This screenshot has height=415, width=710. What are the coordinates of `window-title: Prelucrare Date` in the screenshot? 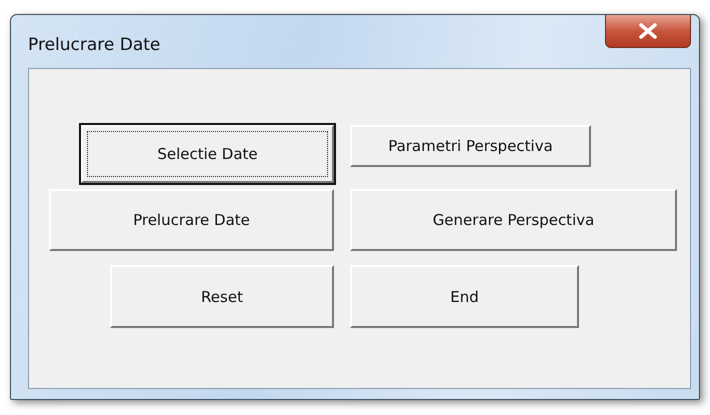 It's located at (94, 45).